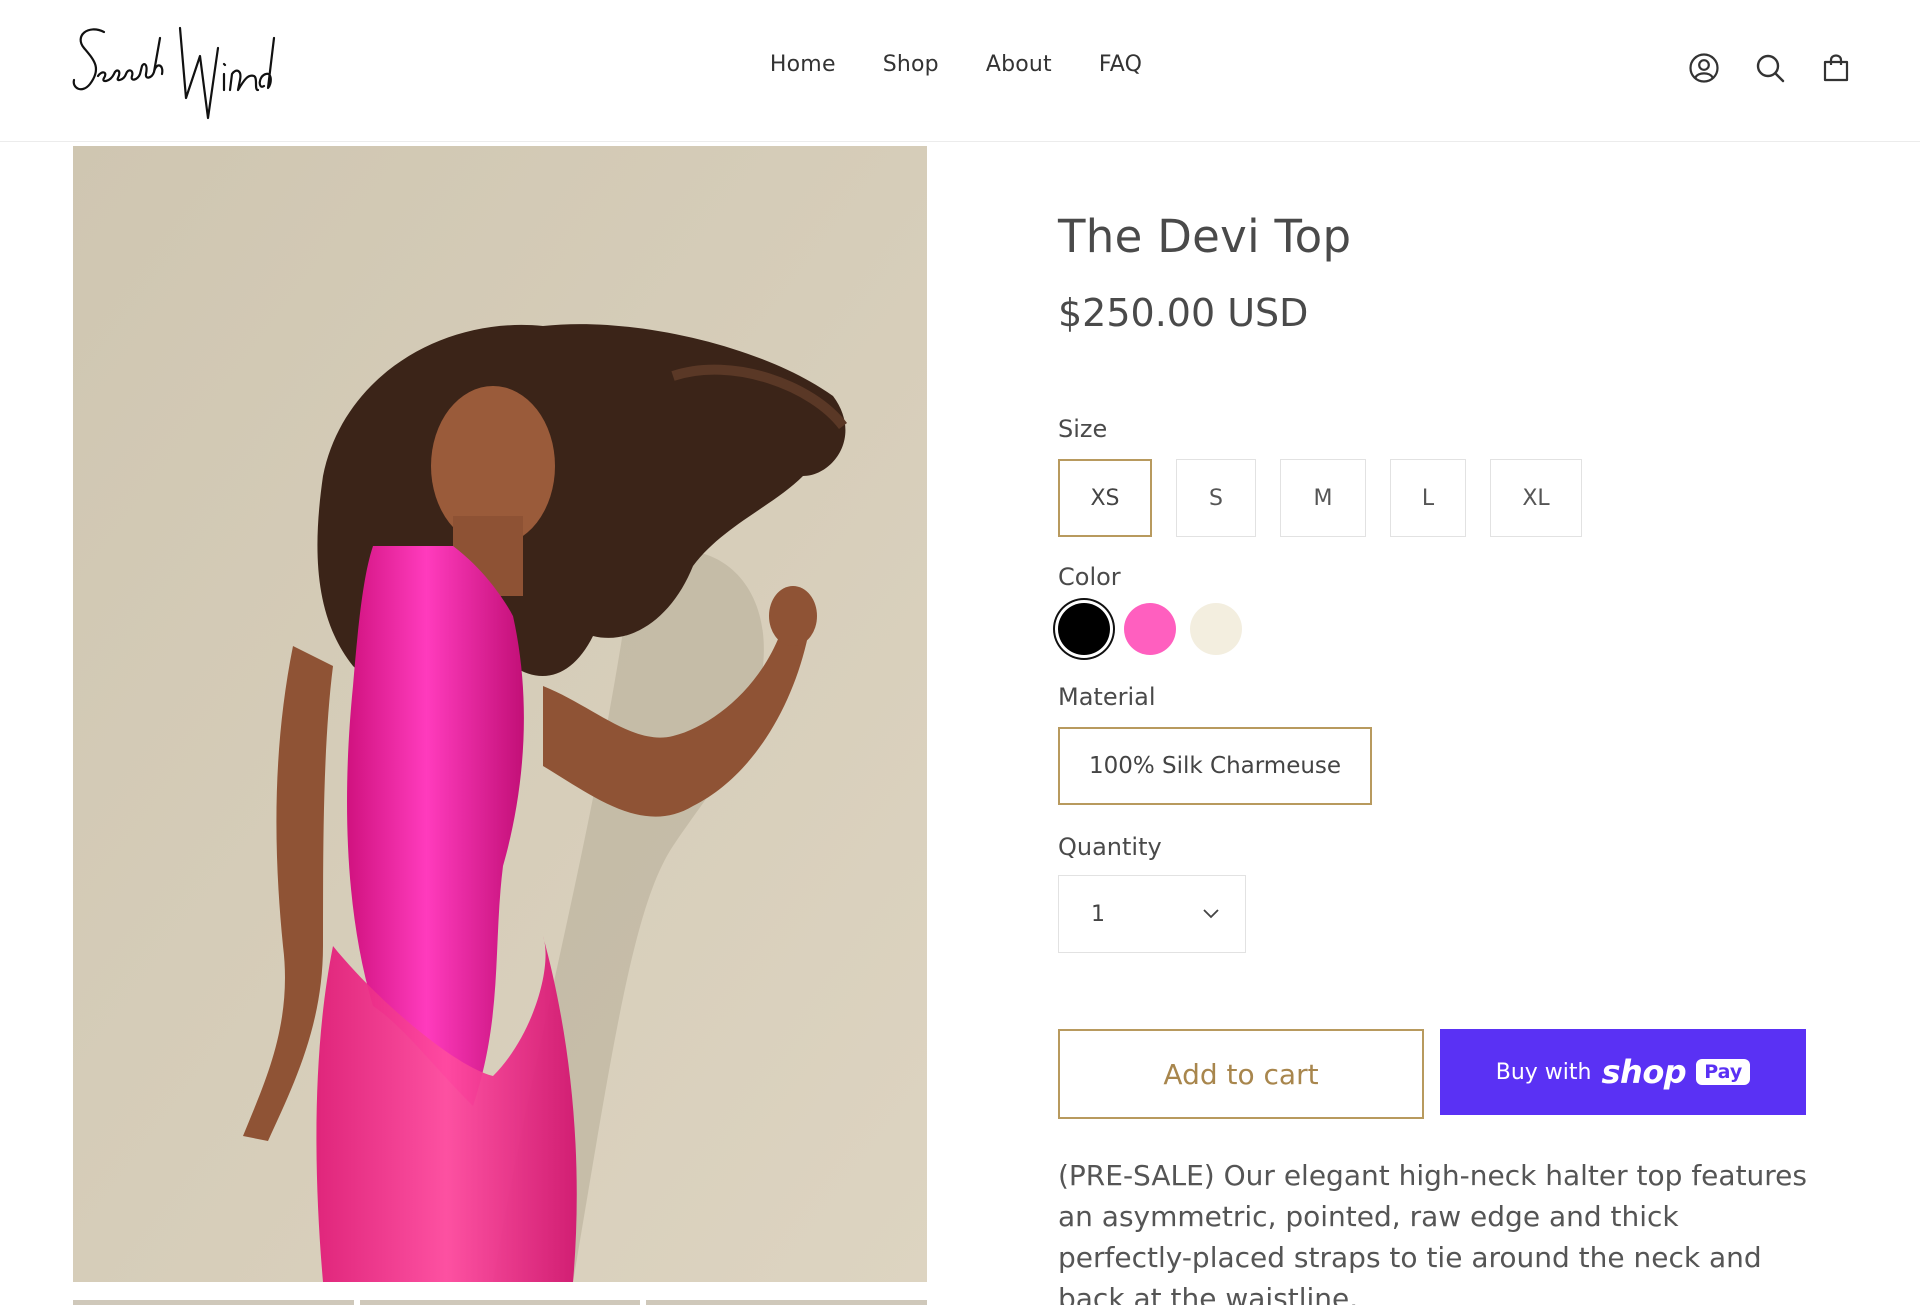  Describe the element at coordinates (1084, 629) in the screenshot. I see `color-swatch-black` at that location.